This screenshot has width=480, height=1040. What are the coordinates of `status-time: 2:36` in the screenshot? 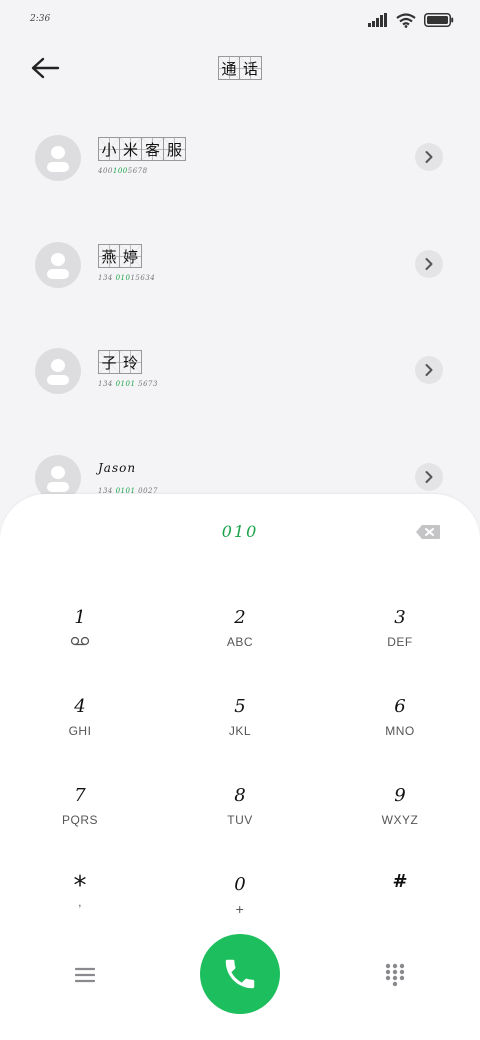 It's located at (40, 19).